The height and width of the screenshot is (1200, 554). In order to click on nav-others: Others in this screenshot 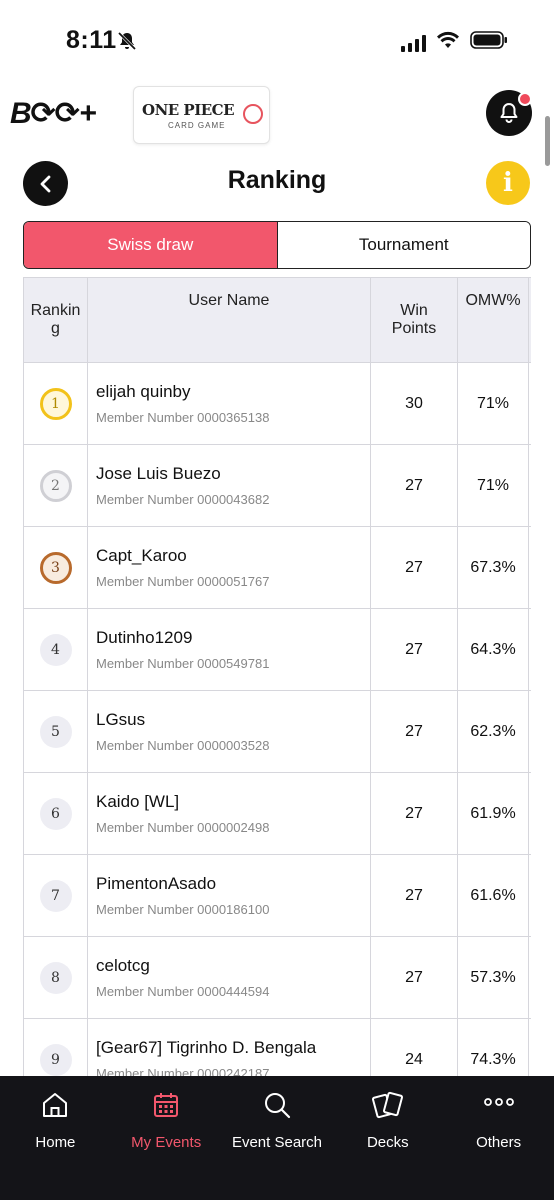, I will do `click(498, 1138)`.